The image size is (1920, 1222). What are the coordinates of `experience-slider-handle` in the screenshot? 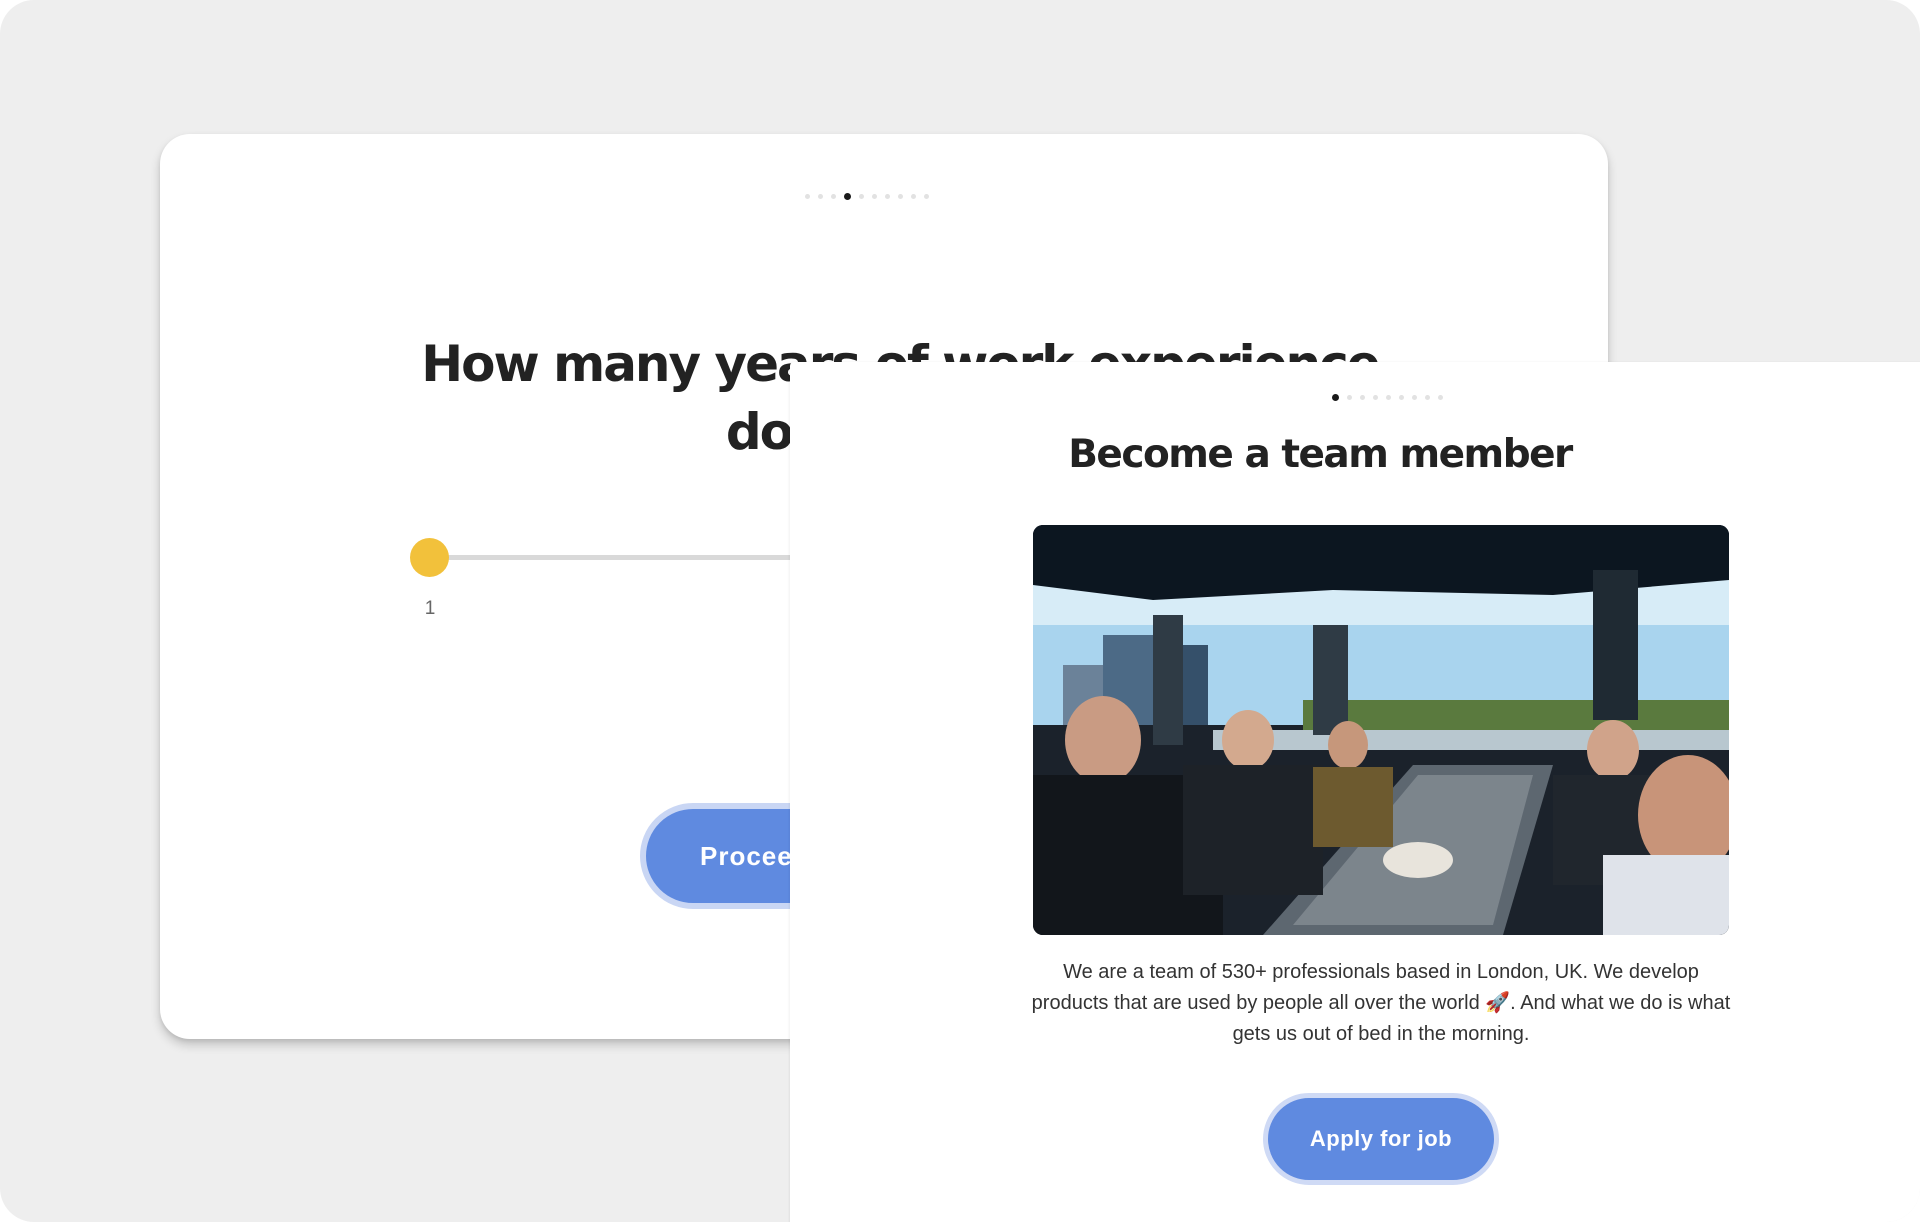 It's located at (429, 557).